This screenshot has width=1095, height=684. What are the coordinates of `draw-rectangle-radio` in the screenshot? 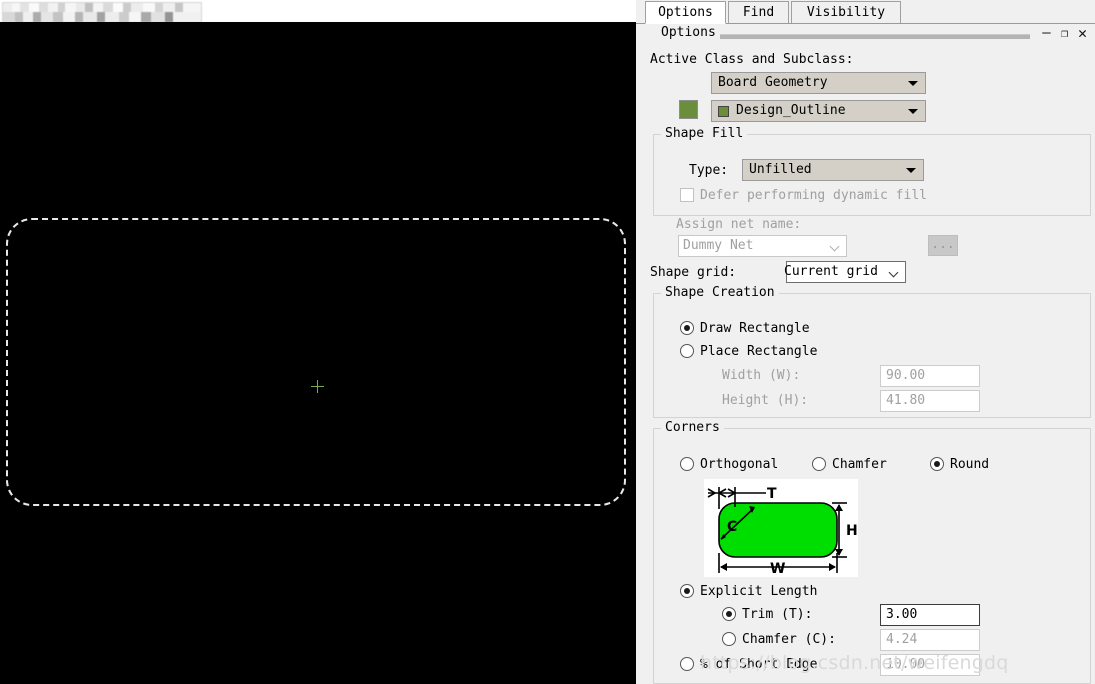 It's located at (687, 328).